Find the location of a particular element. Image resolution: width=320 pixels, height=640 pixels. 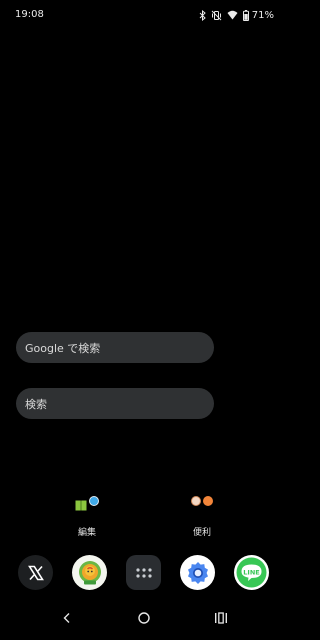

green-book-icon is located at coordinates (81, 503).